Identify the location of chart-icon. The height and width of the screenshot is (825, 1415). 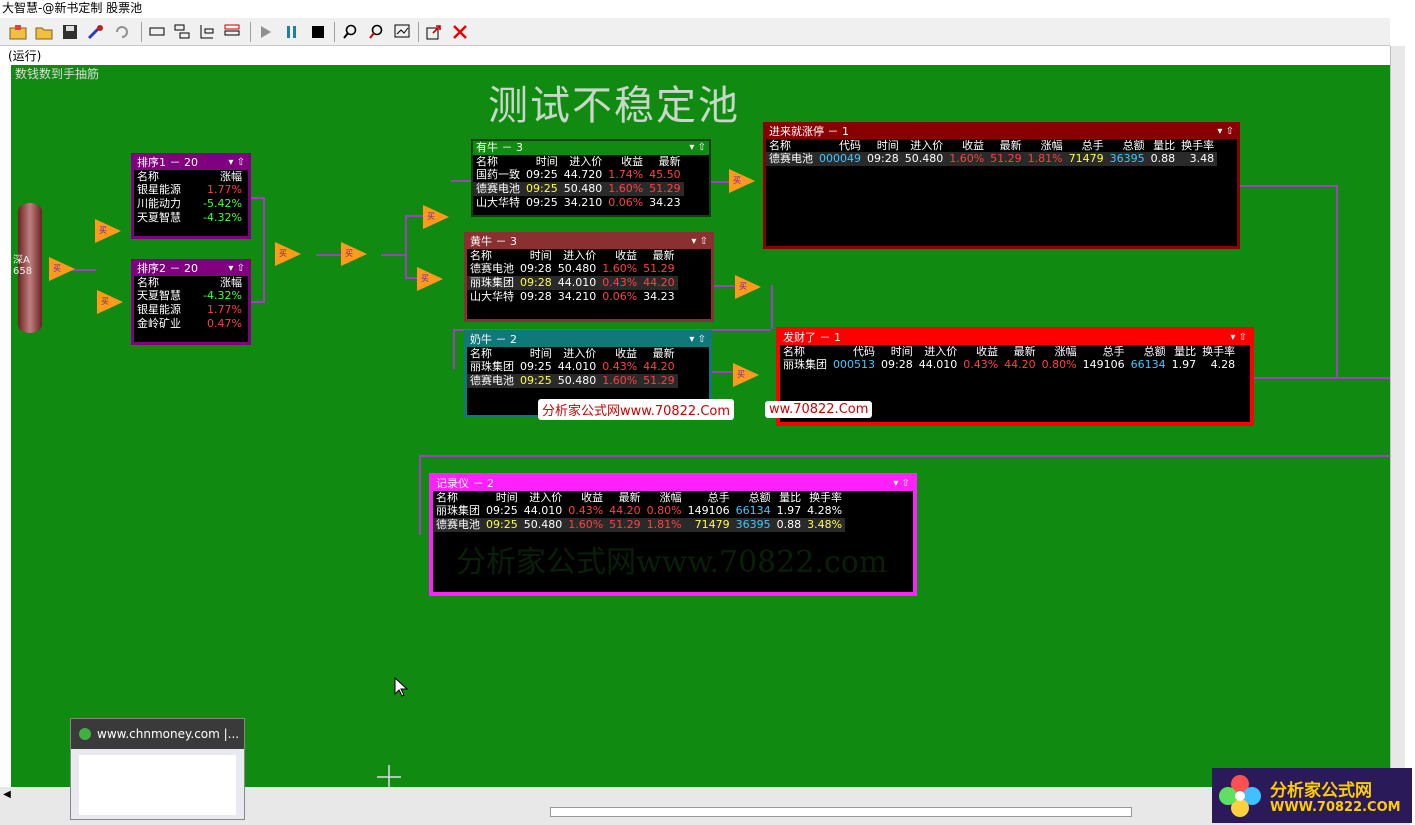
(402, 32).